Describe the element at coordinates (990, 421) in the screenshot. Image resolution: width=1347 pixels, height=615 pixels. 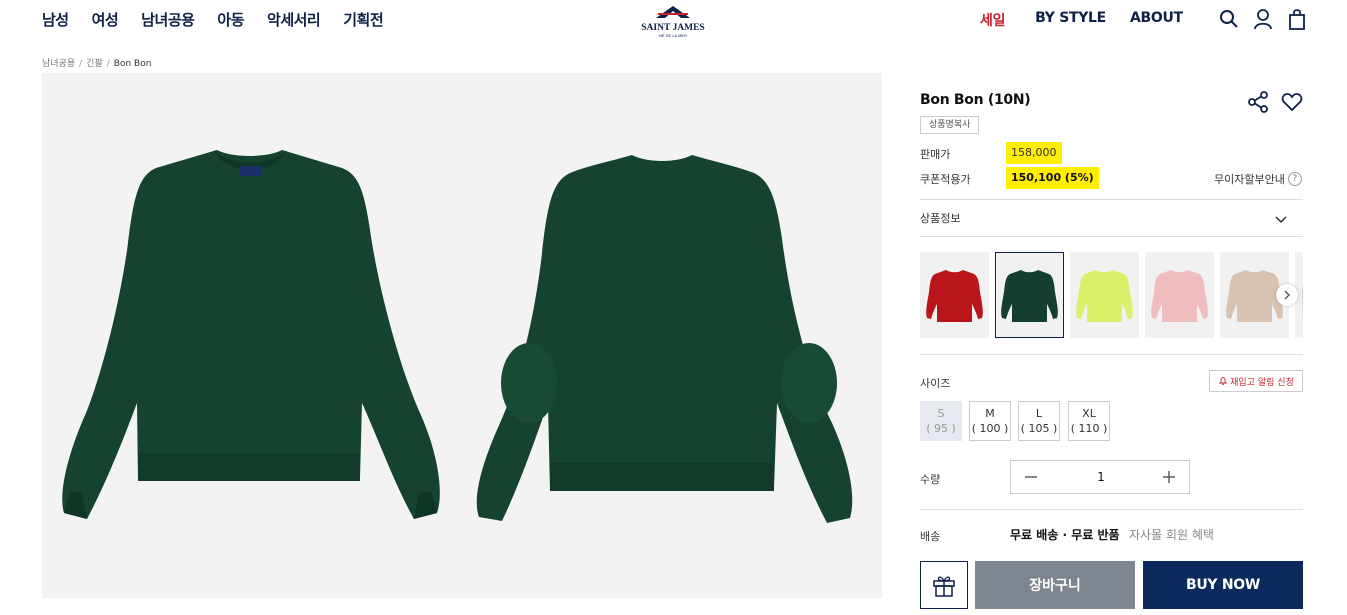
I see `size-option-m: M ( 100 )` at that location.